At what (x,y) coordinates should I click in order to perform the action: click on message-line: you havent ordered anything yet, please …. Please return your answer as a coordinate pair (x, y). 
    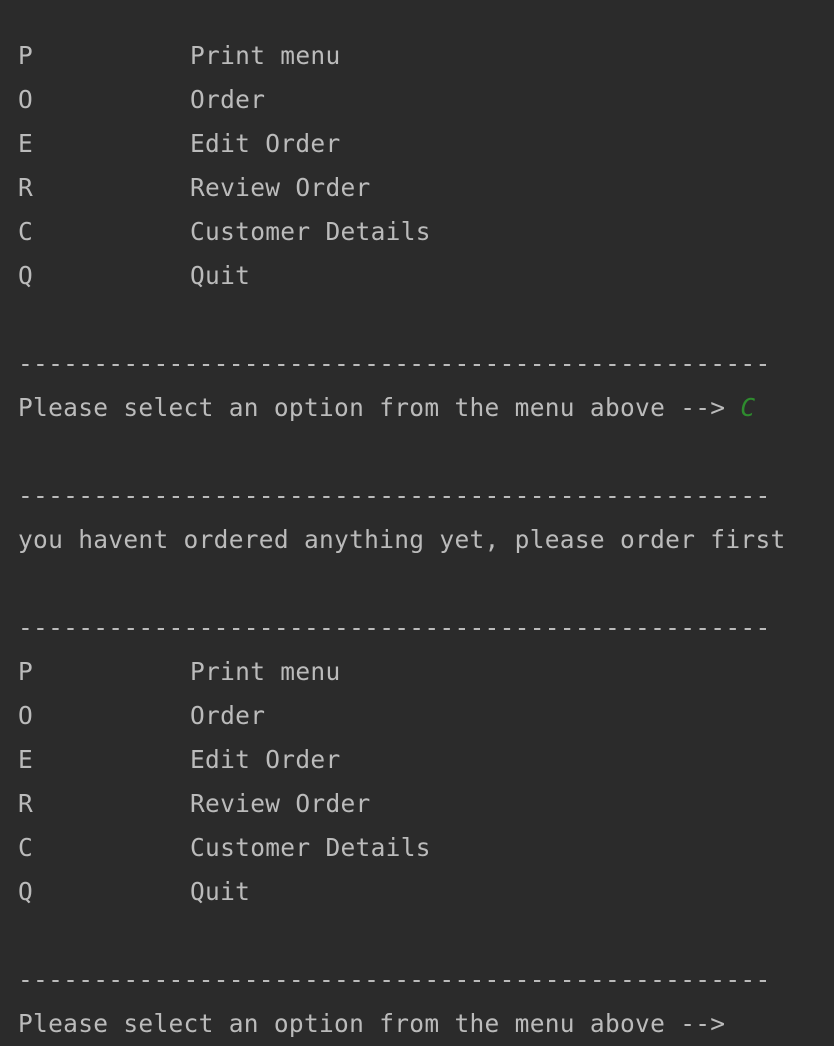
    Looking at the image, I should click on (402, 539).